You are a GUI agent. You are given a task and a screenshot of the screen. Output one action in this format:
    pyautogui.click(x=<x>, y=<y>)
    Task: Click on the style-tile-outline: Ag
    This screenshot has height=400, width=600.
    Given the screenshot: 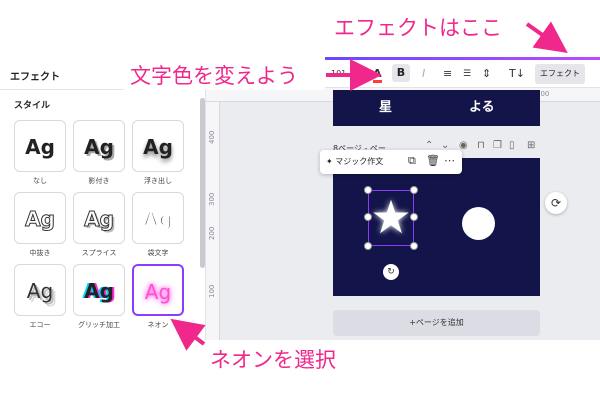 What is the action you would take?
    pyautogui.click(x=158, y=218)
    